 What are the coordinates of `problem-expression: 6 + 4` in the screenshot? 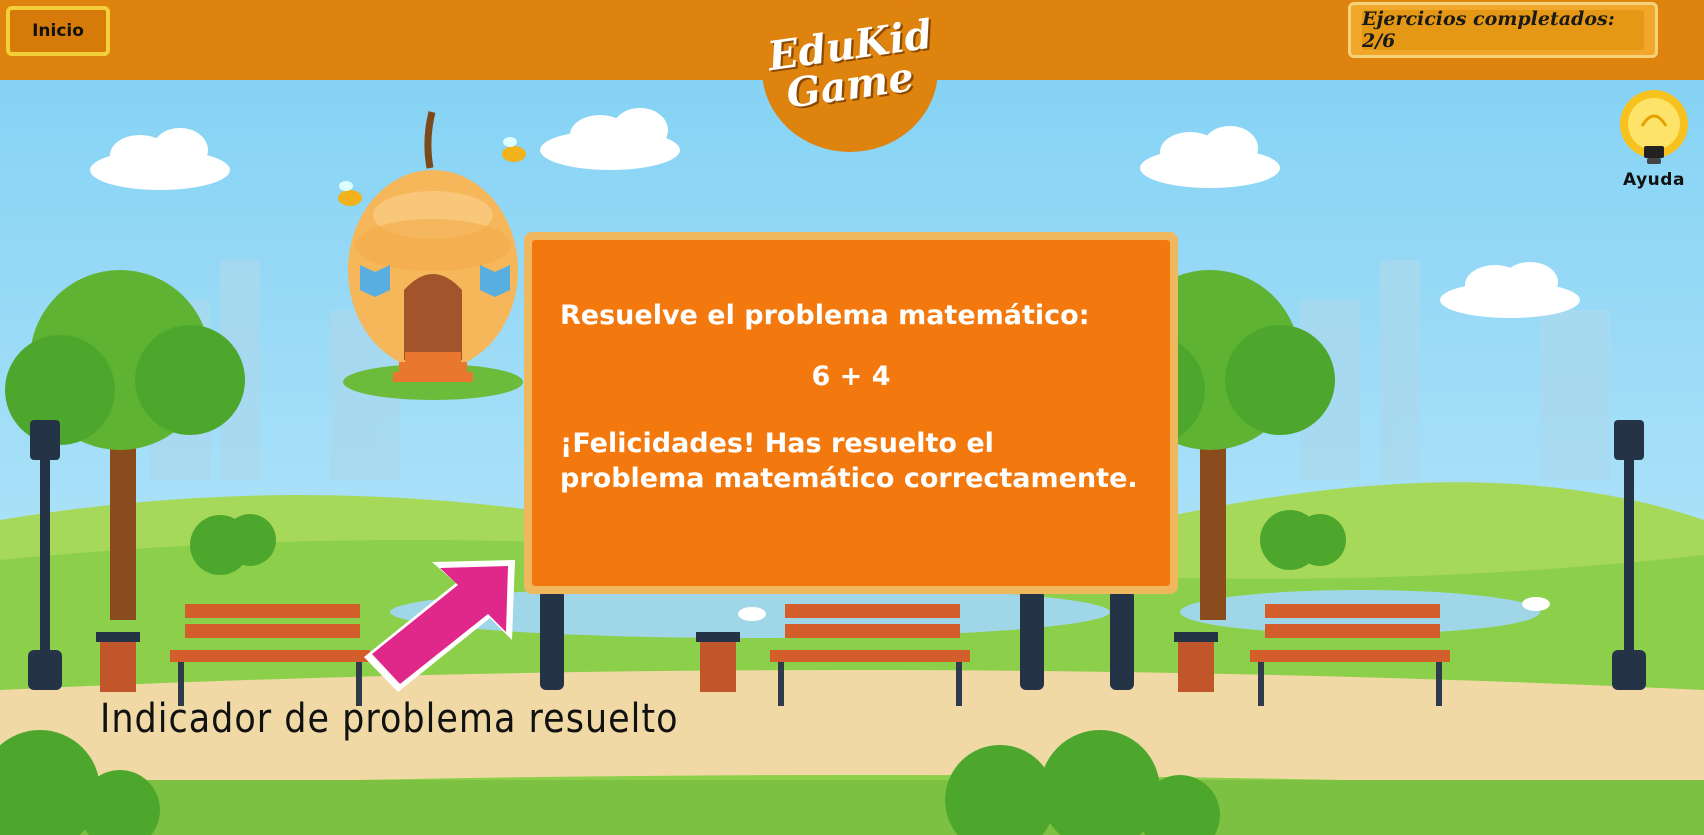 It's located at (851, 376).